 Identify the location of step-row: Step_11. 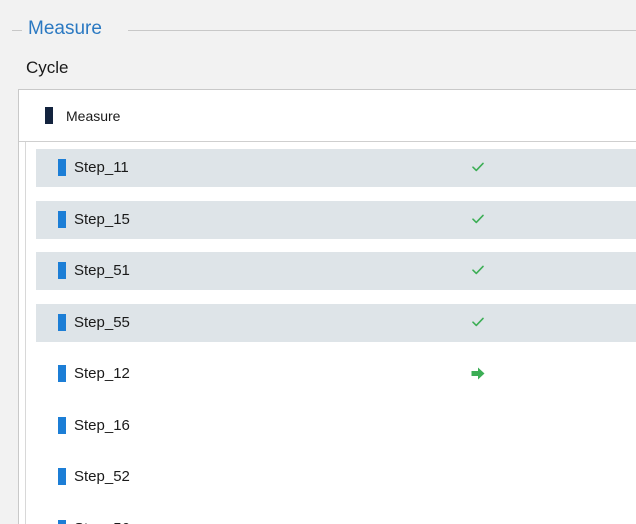
(336, 168).